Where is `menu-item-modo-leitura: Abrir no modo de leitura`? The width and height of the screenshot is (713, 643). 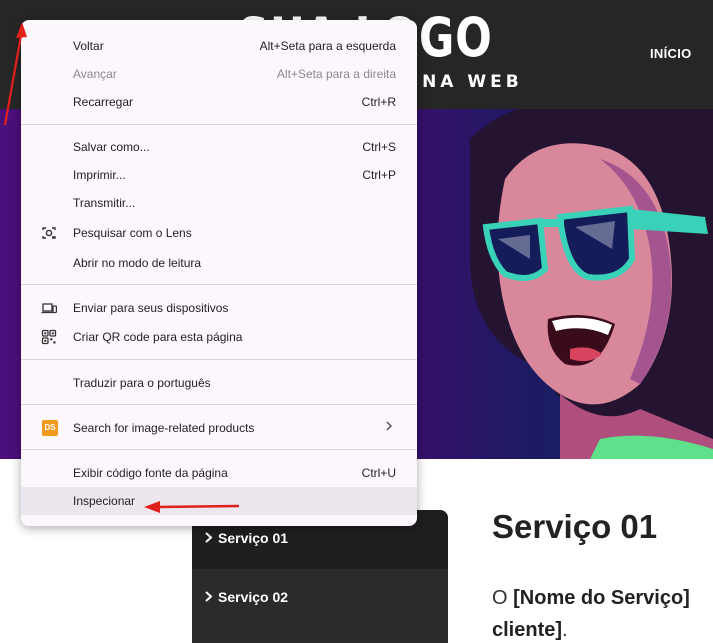 menu-item-modo-leitura: Abrir no modo de leitura is located at coordinates (219, 263).